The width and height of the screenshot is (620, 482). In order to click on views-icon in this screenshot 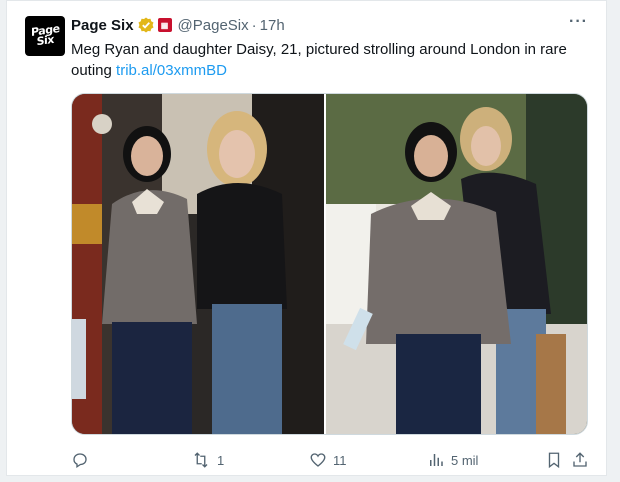, I will do `click(436, 460)`.